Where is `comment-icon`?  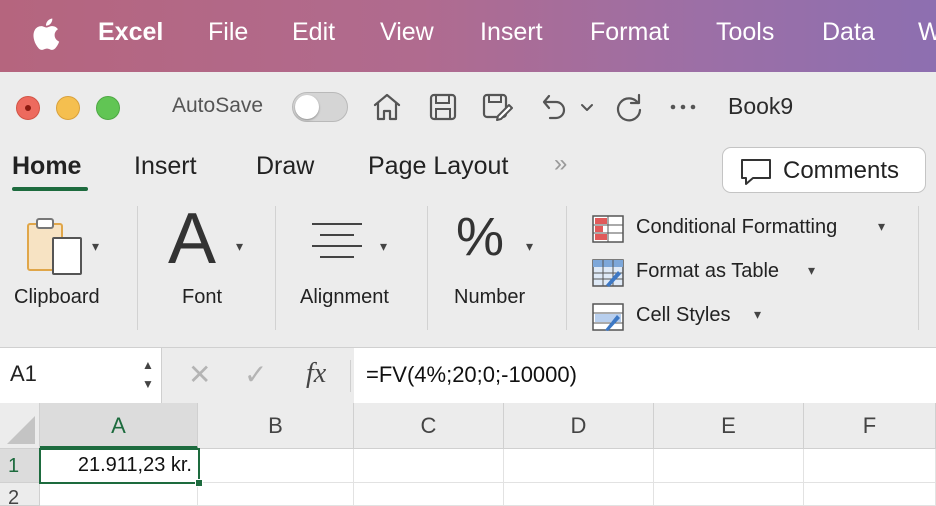
comment-icon is located at coordinates (756, 172).